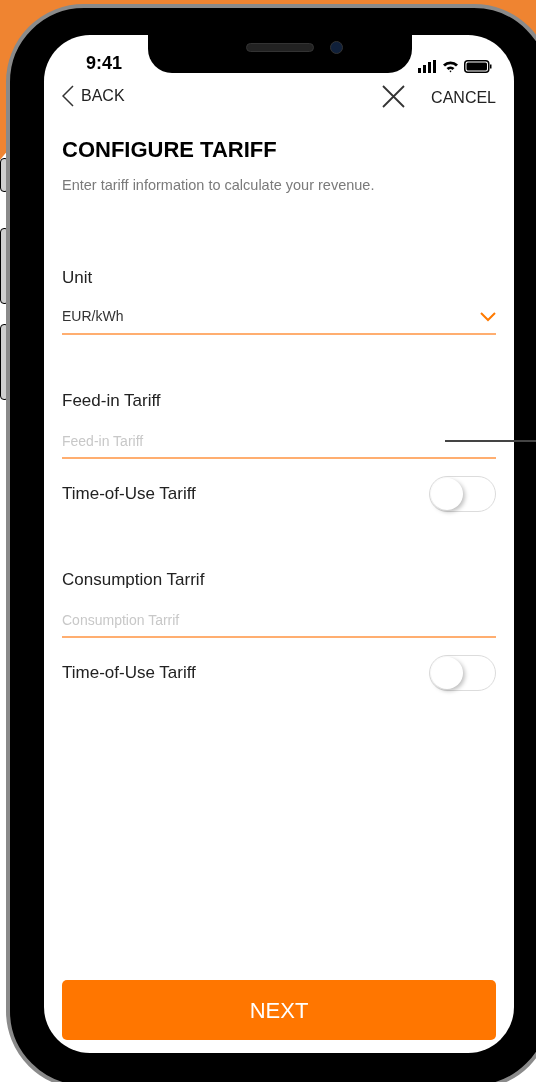 This screenshot has width=536, height=1082. What do you see at coordinates (93, 96) in the screenshot?
I see `back-button: BACK` at bounding box center [93, 96].